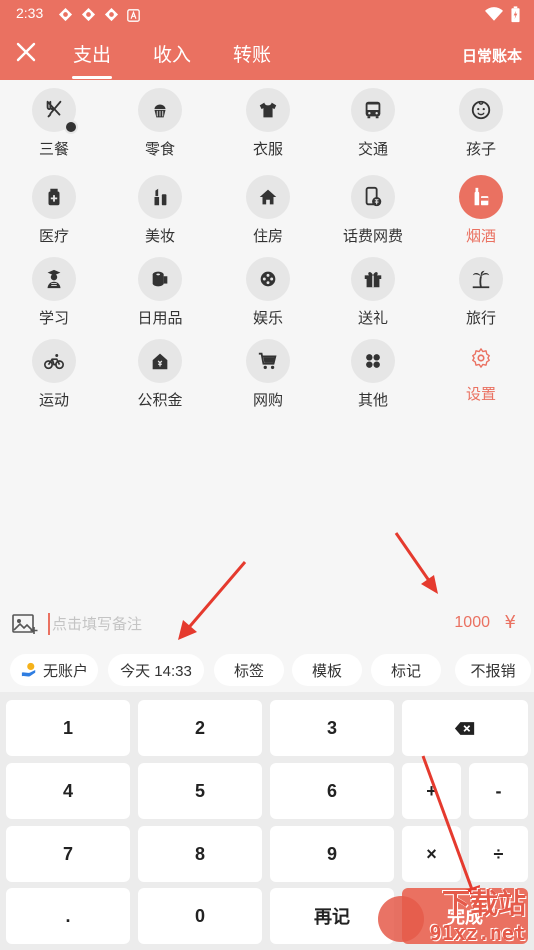 This screenshot has width=534, height=950. Describe the element at coordinates (406, 670) in the screenshot. I see `mark-chip: 标记` at that location.